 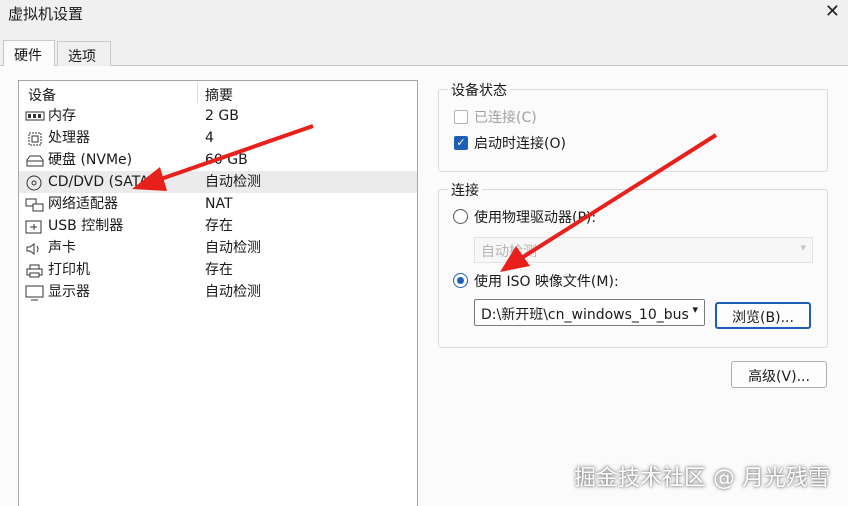 I want to click on memory-icon, so click(x=35, y=116).